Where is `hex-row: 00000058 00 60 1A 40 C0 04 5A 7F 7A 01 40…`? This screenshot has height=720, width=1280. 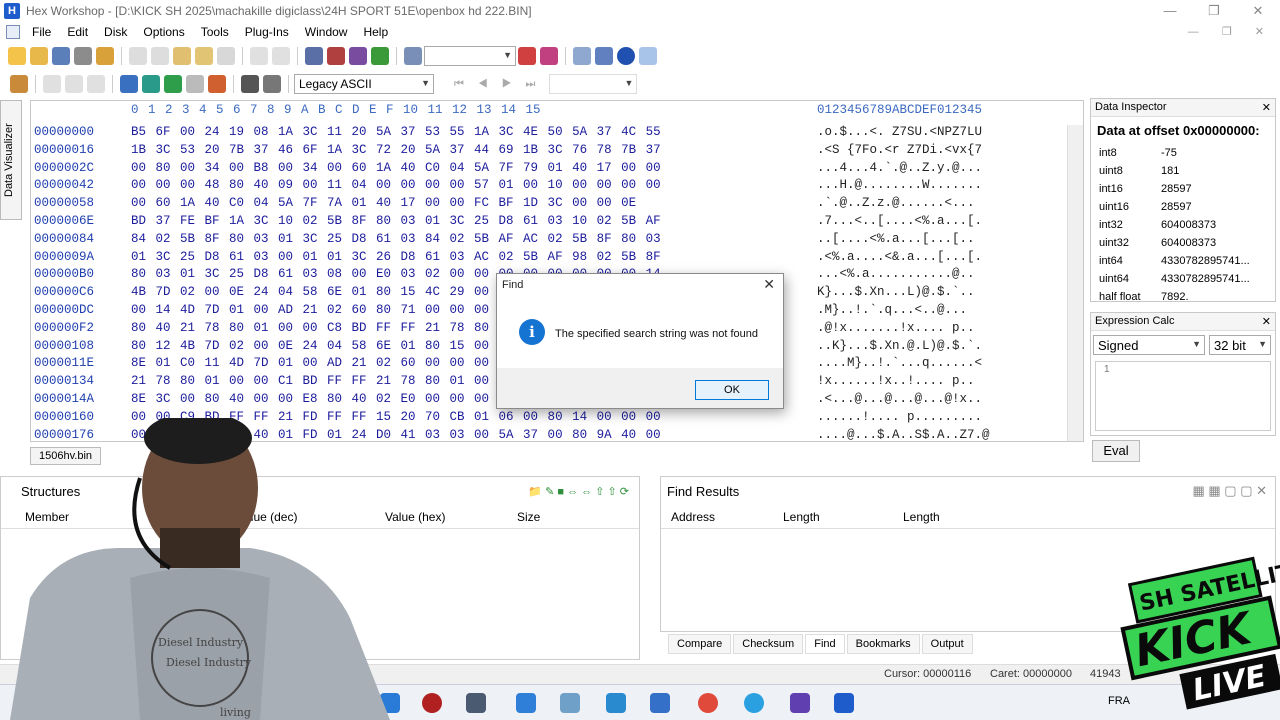
hex-row: 00000058 00 60 1A 40 C0 04 5A 7F 7A 01 40… is located at coordinates (551, 205).